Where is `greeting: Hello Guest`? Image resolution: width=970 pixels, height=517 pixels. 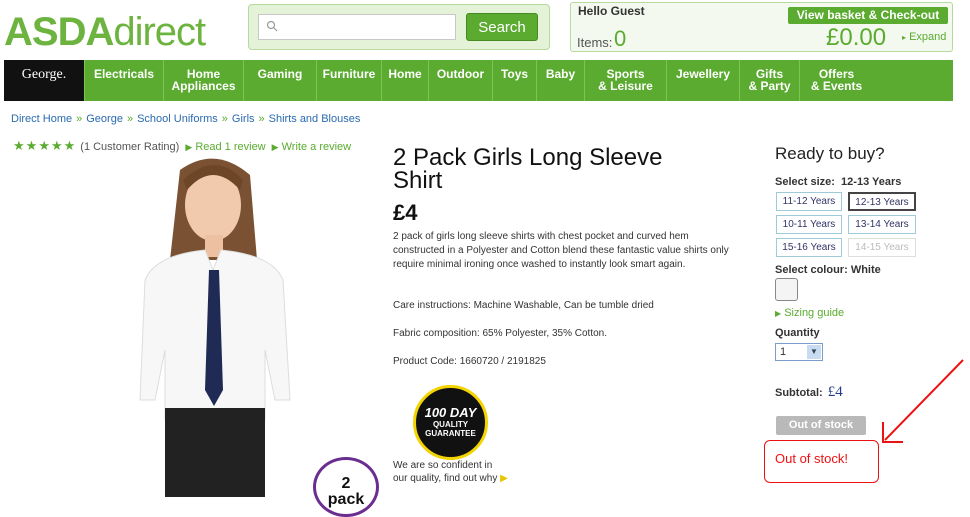
greeting: Hello Guest is located at coordinates (611, 11).